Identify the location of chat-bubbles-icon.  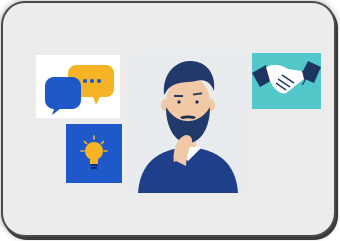
(79, 90).